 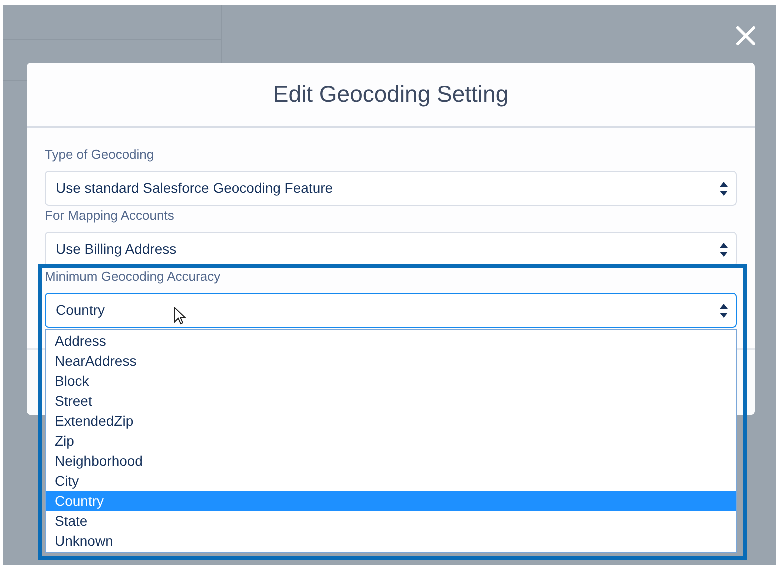 What do you see at coordinates (391, 521) in the screenshot?
I see `dropdown-option: State` at bounding box center [391, 521].